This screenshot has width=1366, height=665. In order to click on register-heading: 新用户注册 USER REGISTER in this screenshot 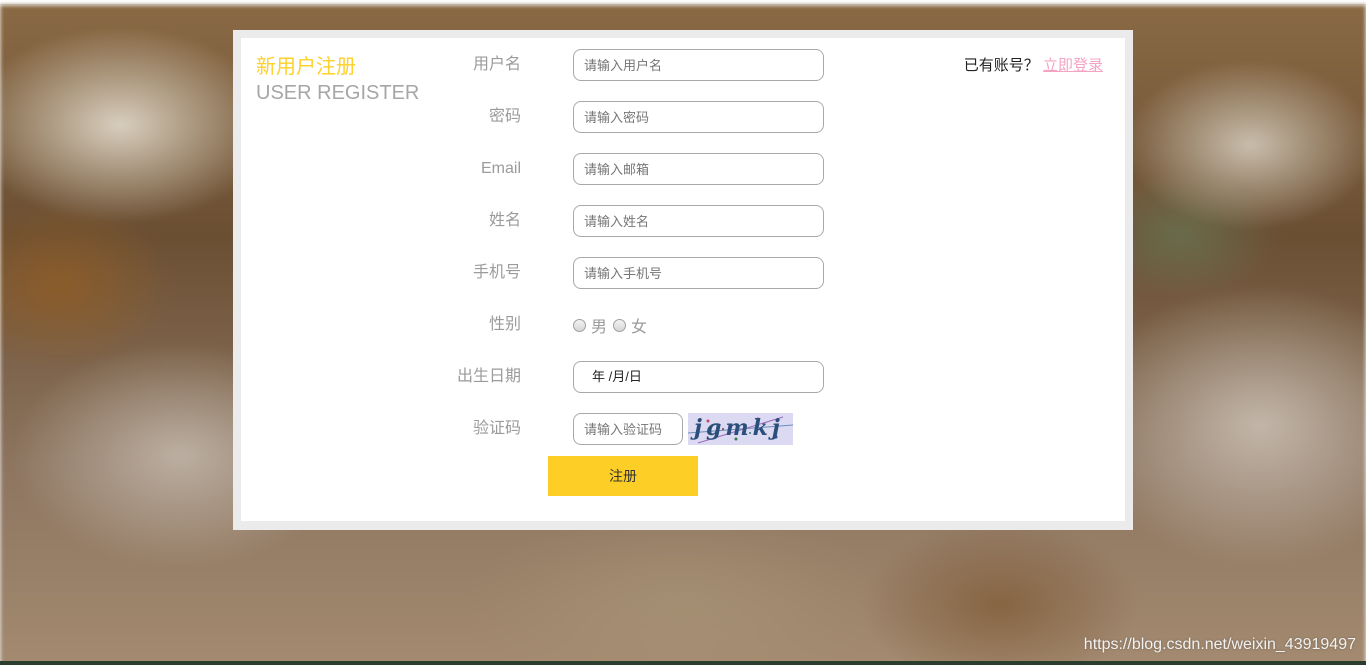, I will do `click(337, 80)`.